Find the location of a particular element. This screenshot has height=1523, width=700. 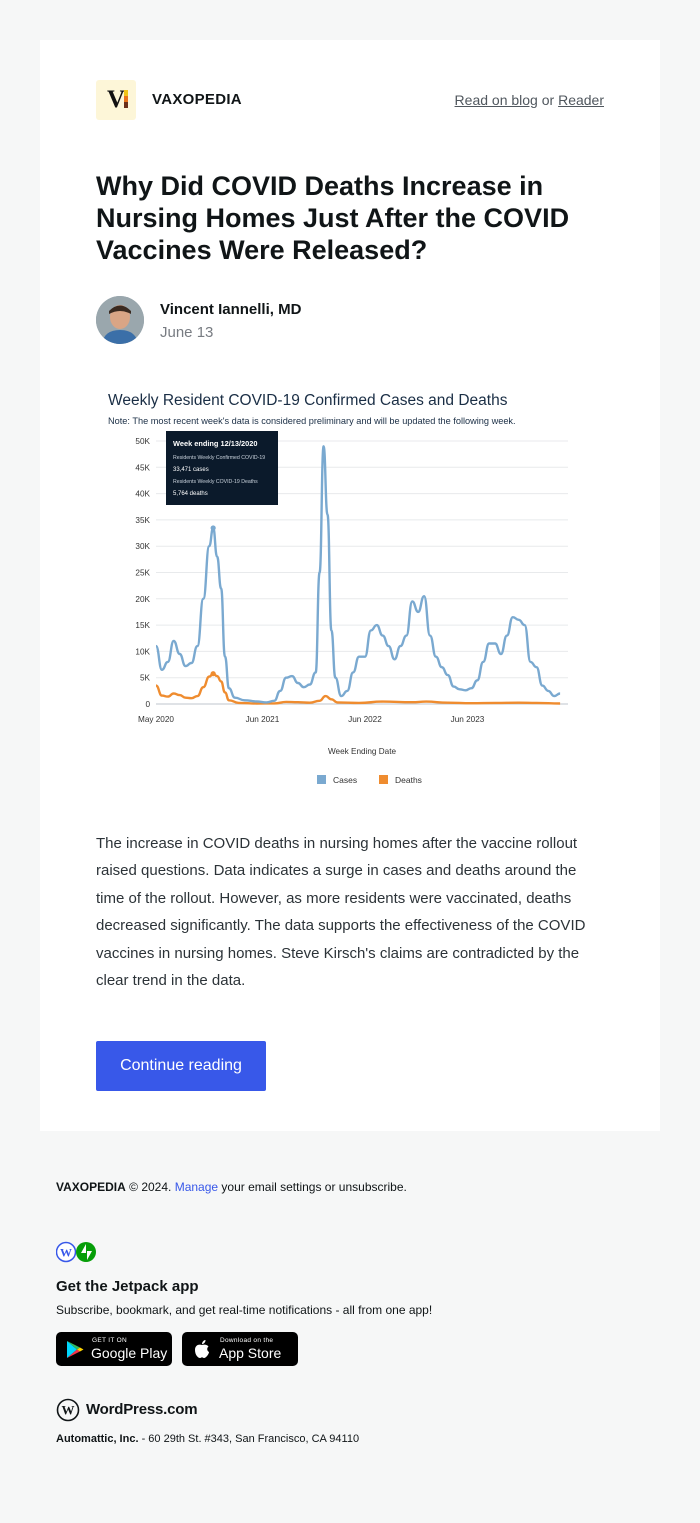

tooltip-line4: 5,764 deaths is located at coordinates (190, 494).